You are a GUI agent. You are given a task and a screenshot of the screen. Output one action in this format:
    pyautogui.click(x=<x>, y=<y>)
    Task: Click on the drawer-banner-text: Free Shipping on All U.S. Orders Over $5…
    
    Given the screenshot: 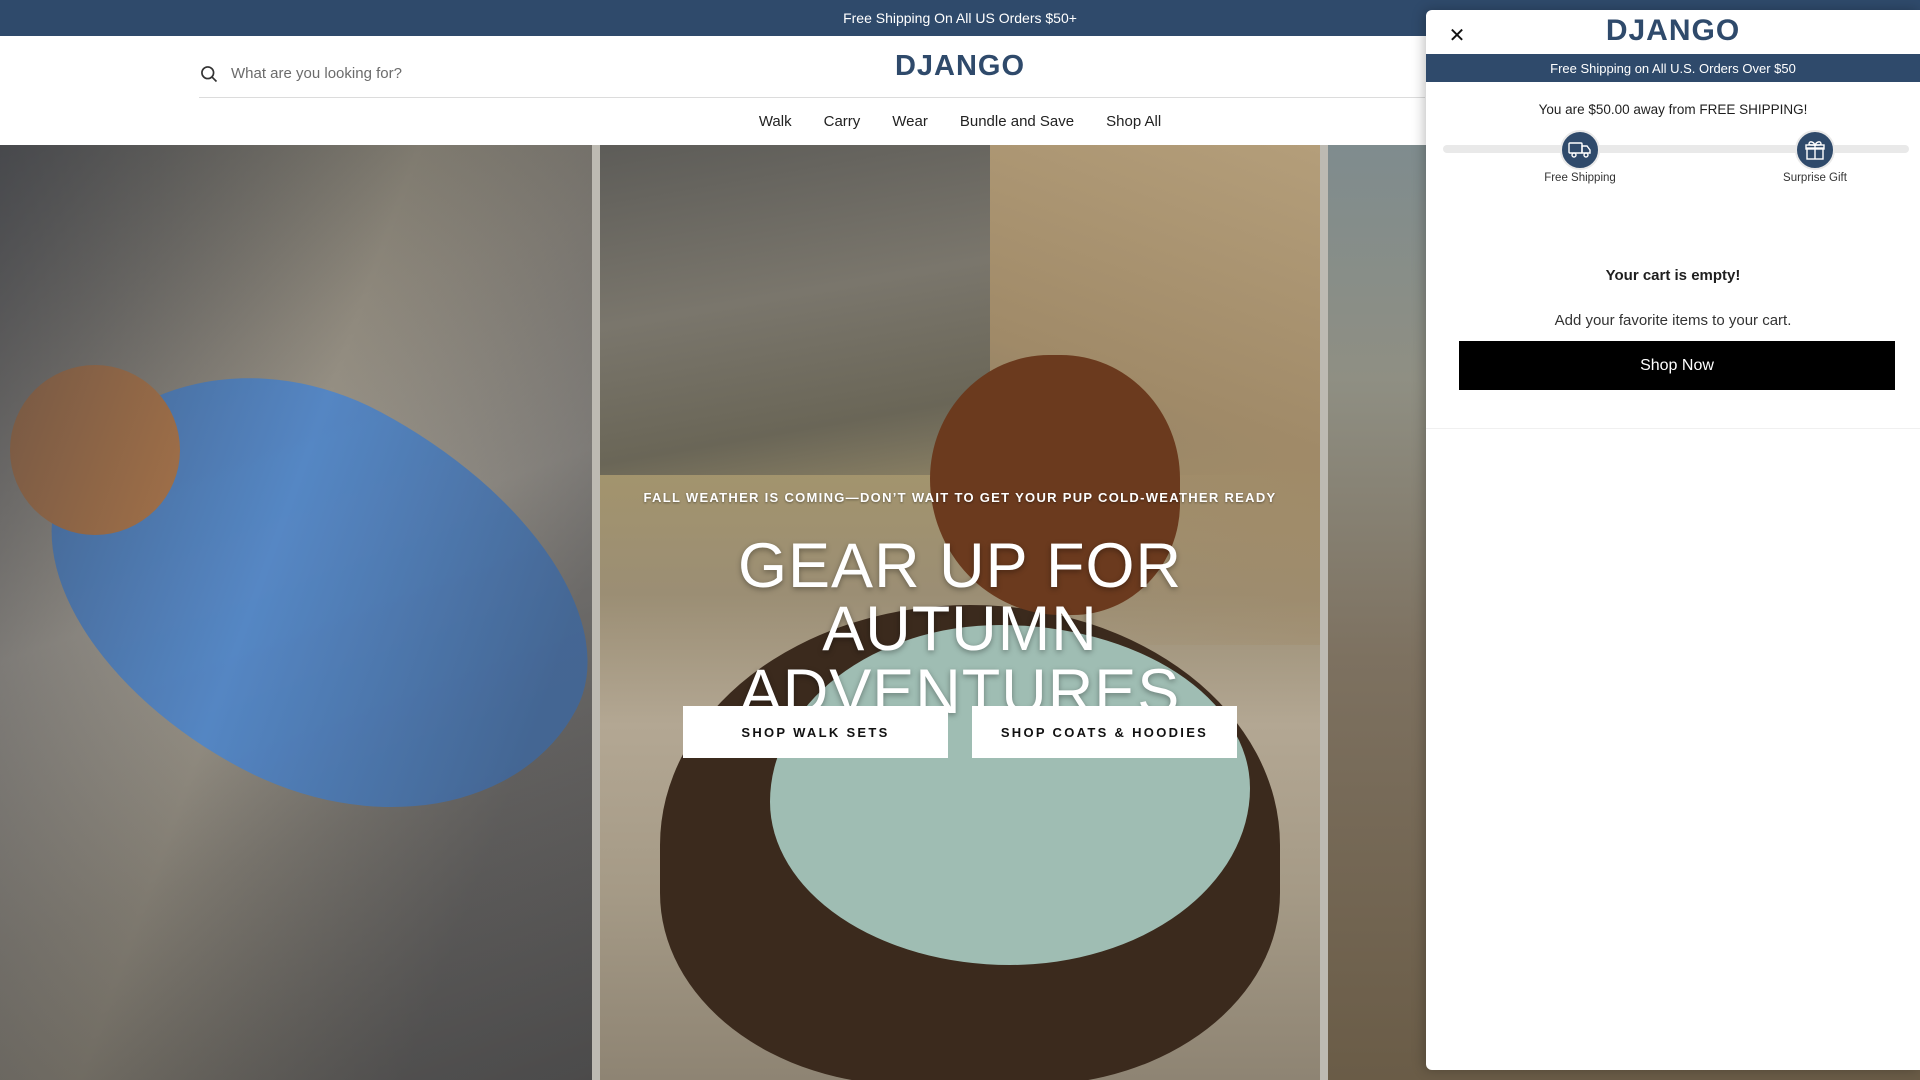 What is the action you would take?
    pyautogui.click(x=1673, y=68)
    